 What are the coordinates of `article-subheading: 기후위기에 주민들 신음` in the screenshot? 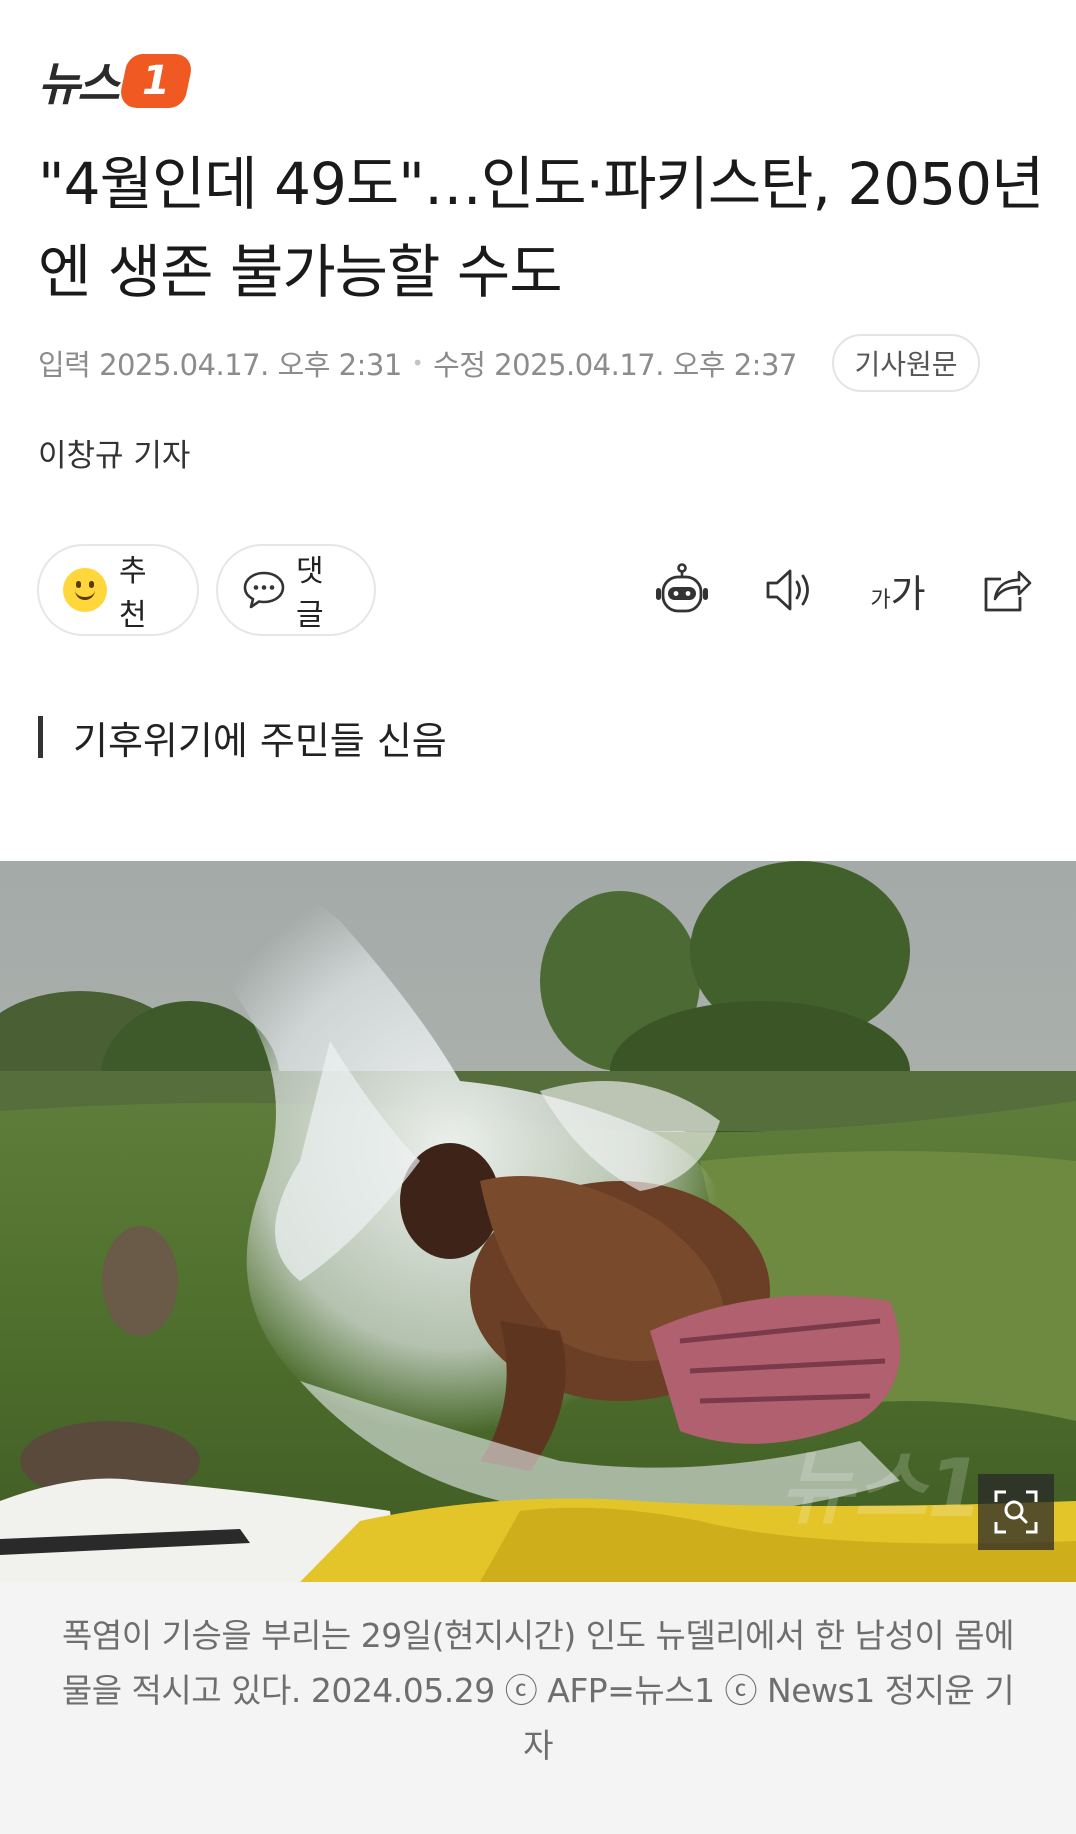 It's located at (242, 737).